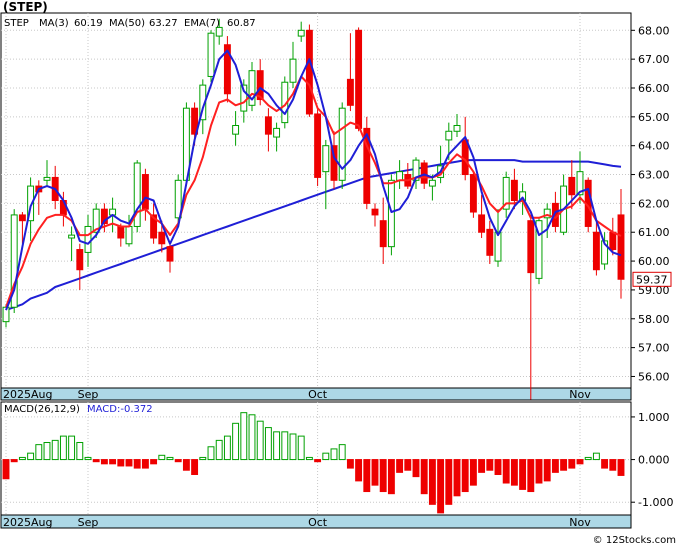 The height and width of the screenshot is (546, 680). Describe the element at coordinates (652, 460) in the screenshot. I see `macd-axis: 1.000 0.000 -1.000` at that location.